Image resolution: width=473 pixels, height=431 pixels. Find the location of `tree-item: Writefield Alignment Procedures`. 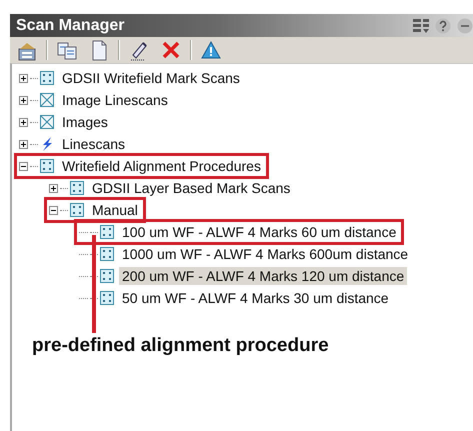

tree-item: Writefield Alignment Procedures is located at coordinates (161, 166).